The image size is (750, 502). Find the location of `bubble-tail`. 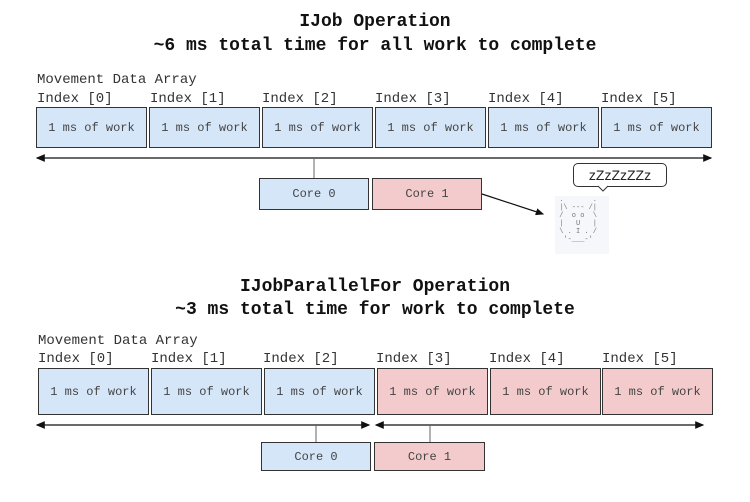

bubble-tail is located at coordinates (603, 188).